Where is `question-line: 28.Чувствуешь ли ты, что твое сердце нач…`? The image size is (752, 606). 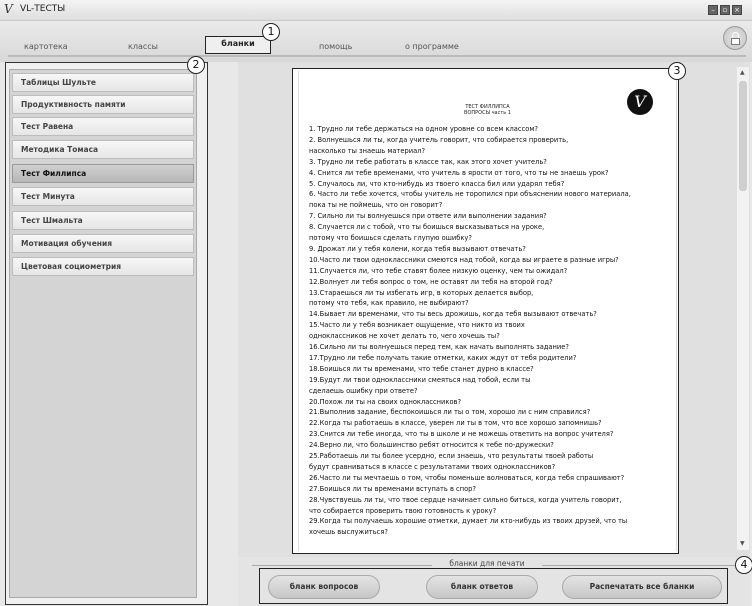
question-line: 28.Чувствуешь ли ты, что твое сердце нач… is located at coordinates (465, 499).